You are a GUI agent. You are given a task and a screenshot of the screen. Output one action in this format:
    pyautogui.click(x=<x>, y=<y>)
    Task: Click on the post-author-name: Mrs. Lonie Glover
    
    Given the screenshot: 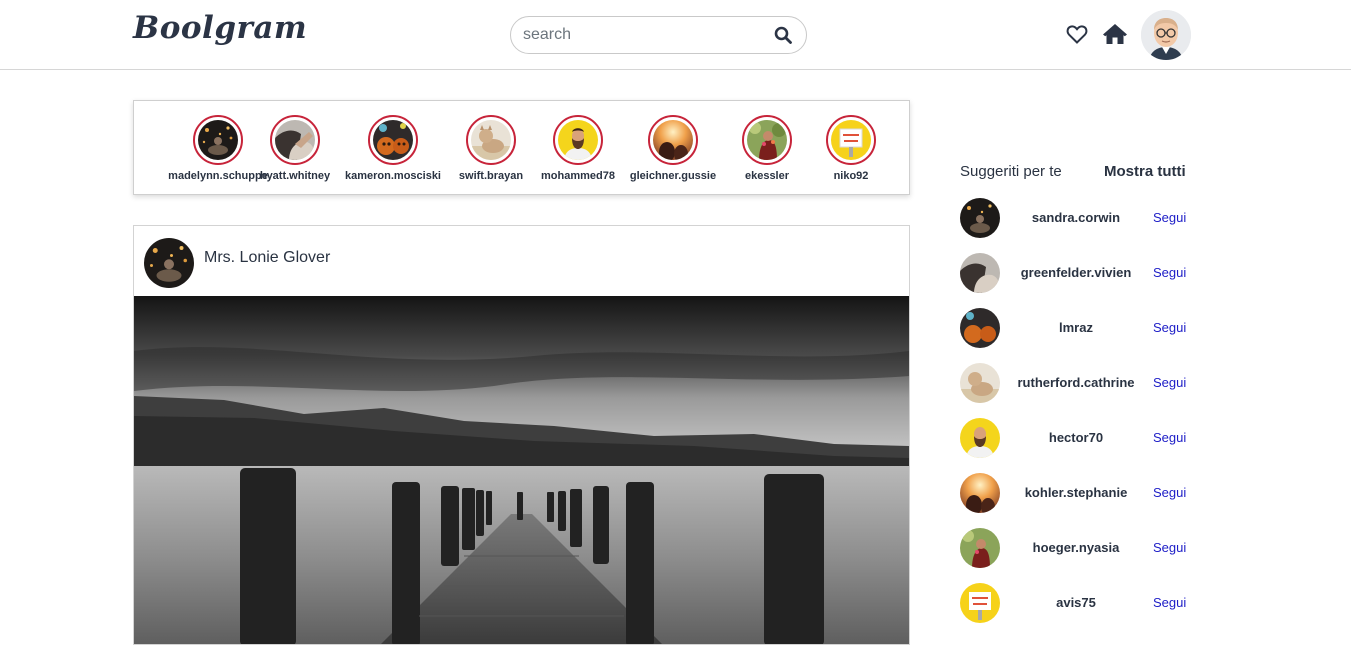 What is the action you would take?
    pyautogui.click(x=267, y=258)
    